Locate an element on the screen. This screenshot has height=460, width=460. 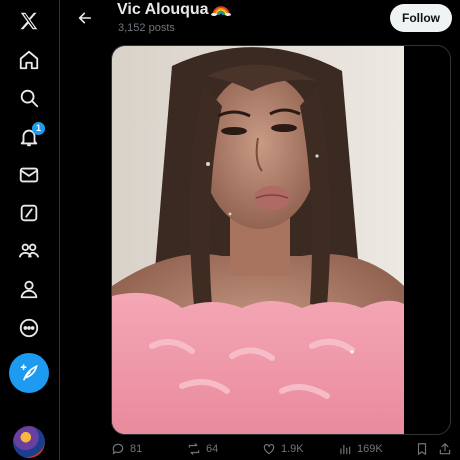
mail-icon is located at coordinates (29, 175).